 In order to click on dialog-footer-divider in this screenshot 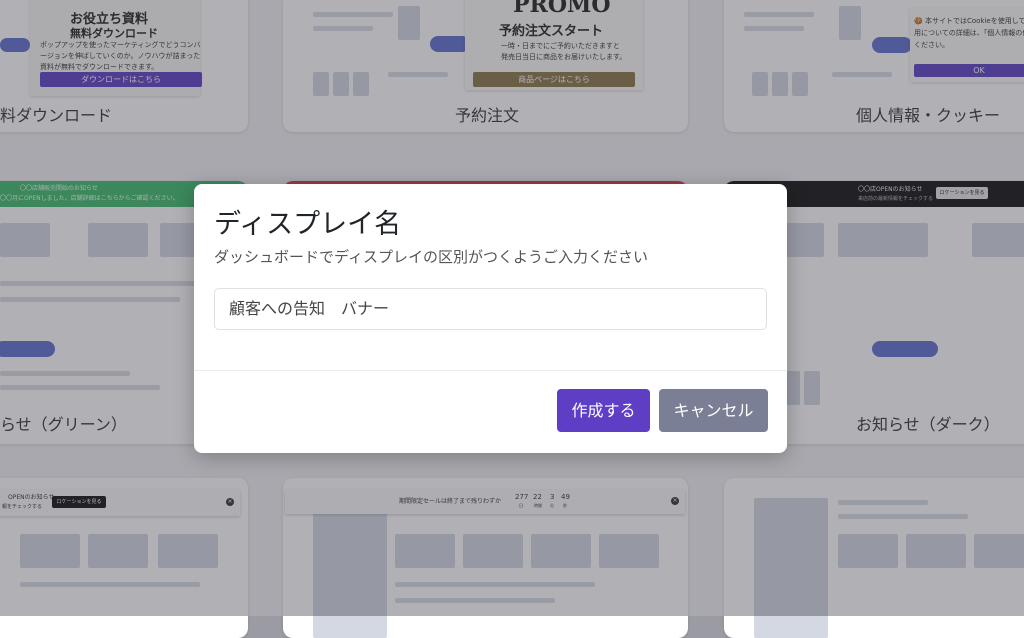, I will do `click(490, 370)`.